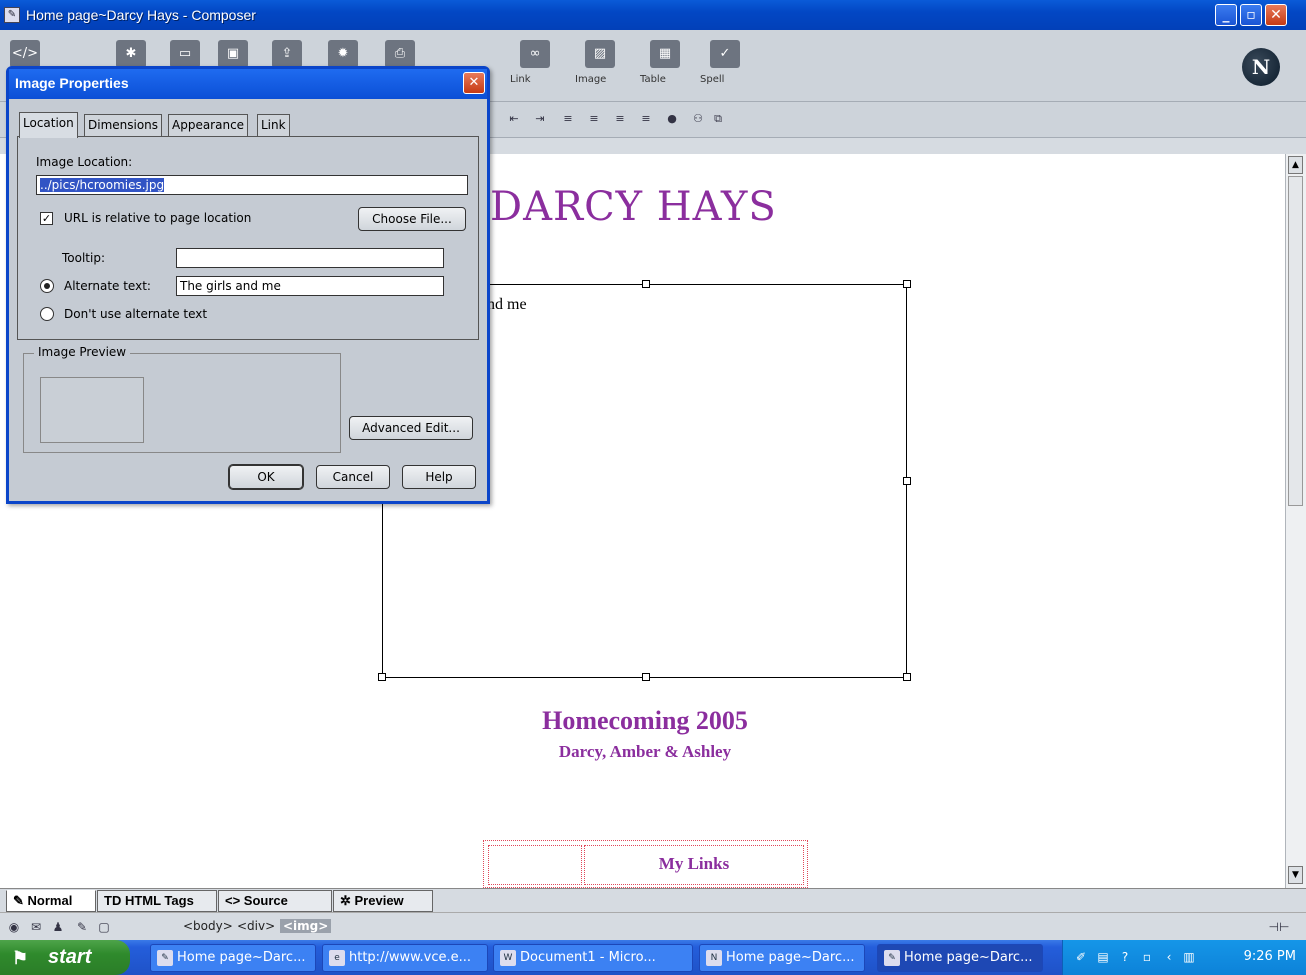 Image resolution: width=1306 pixels, height=975 pixels. Describe the element at coordinates (310, 286) in the screenshot. I see `alternate-text-input: The girls and me` at that location.